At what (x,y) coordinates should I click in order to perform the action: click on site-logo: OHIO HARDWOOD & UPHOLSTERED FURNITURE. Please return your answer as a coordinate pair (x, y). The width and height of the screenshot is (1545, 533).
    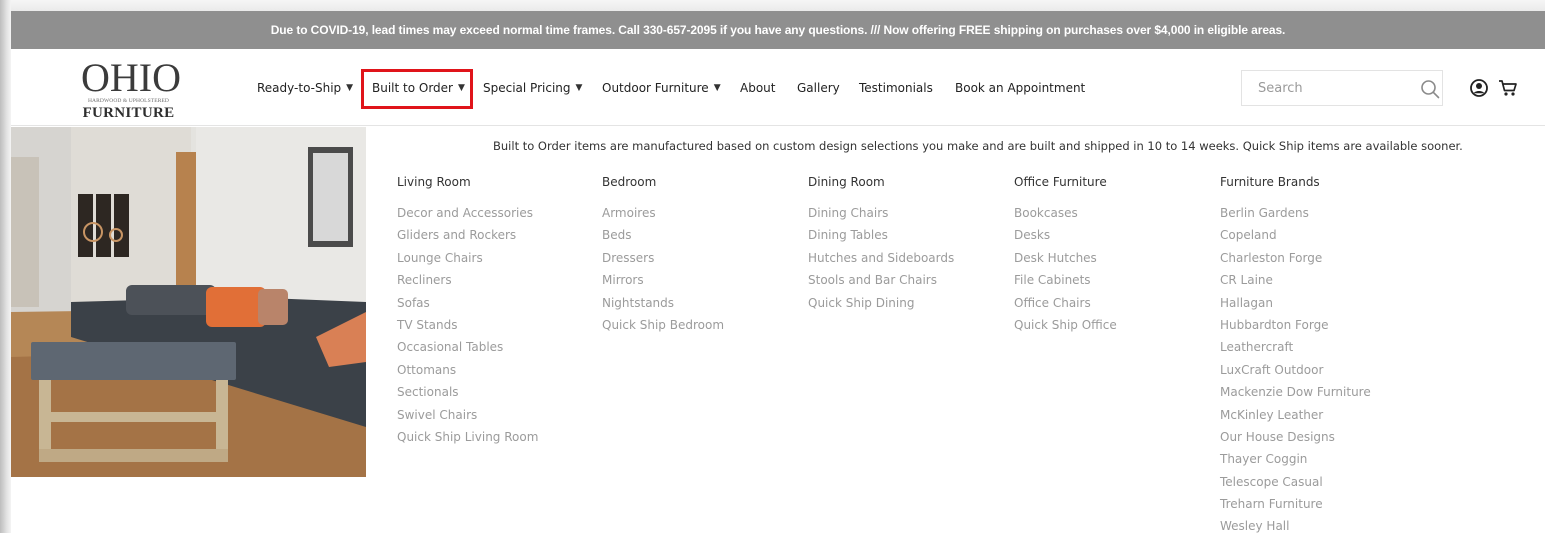
    Looking at the image, I should click on (131, 88).